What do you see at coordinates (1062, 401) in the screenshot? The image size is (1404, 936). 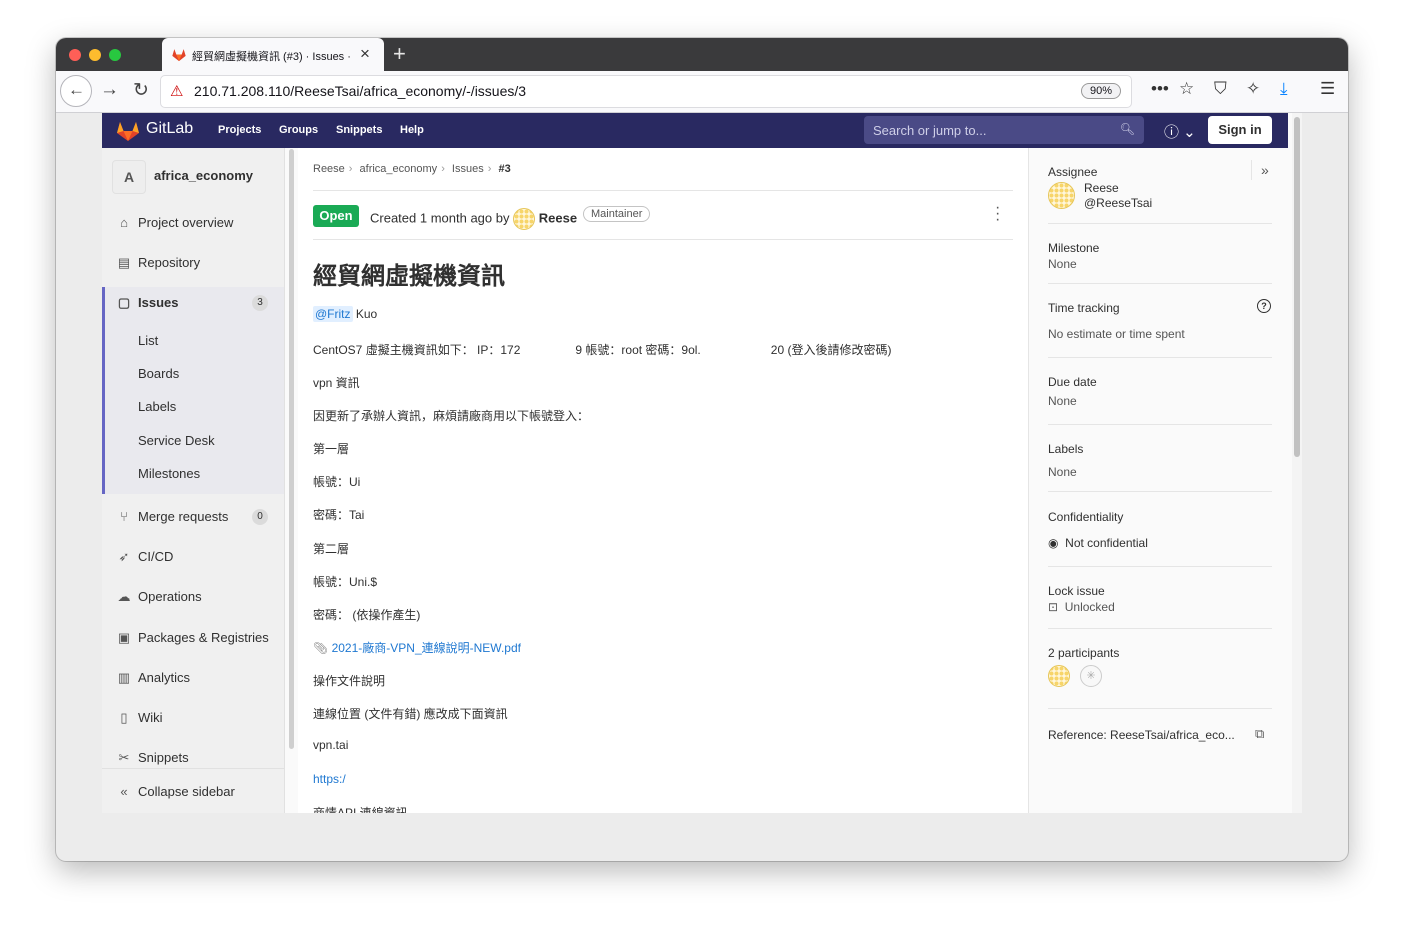 I see `due-date-value: None` at bounding box center [1062, 401].